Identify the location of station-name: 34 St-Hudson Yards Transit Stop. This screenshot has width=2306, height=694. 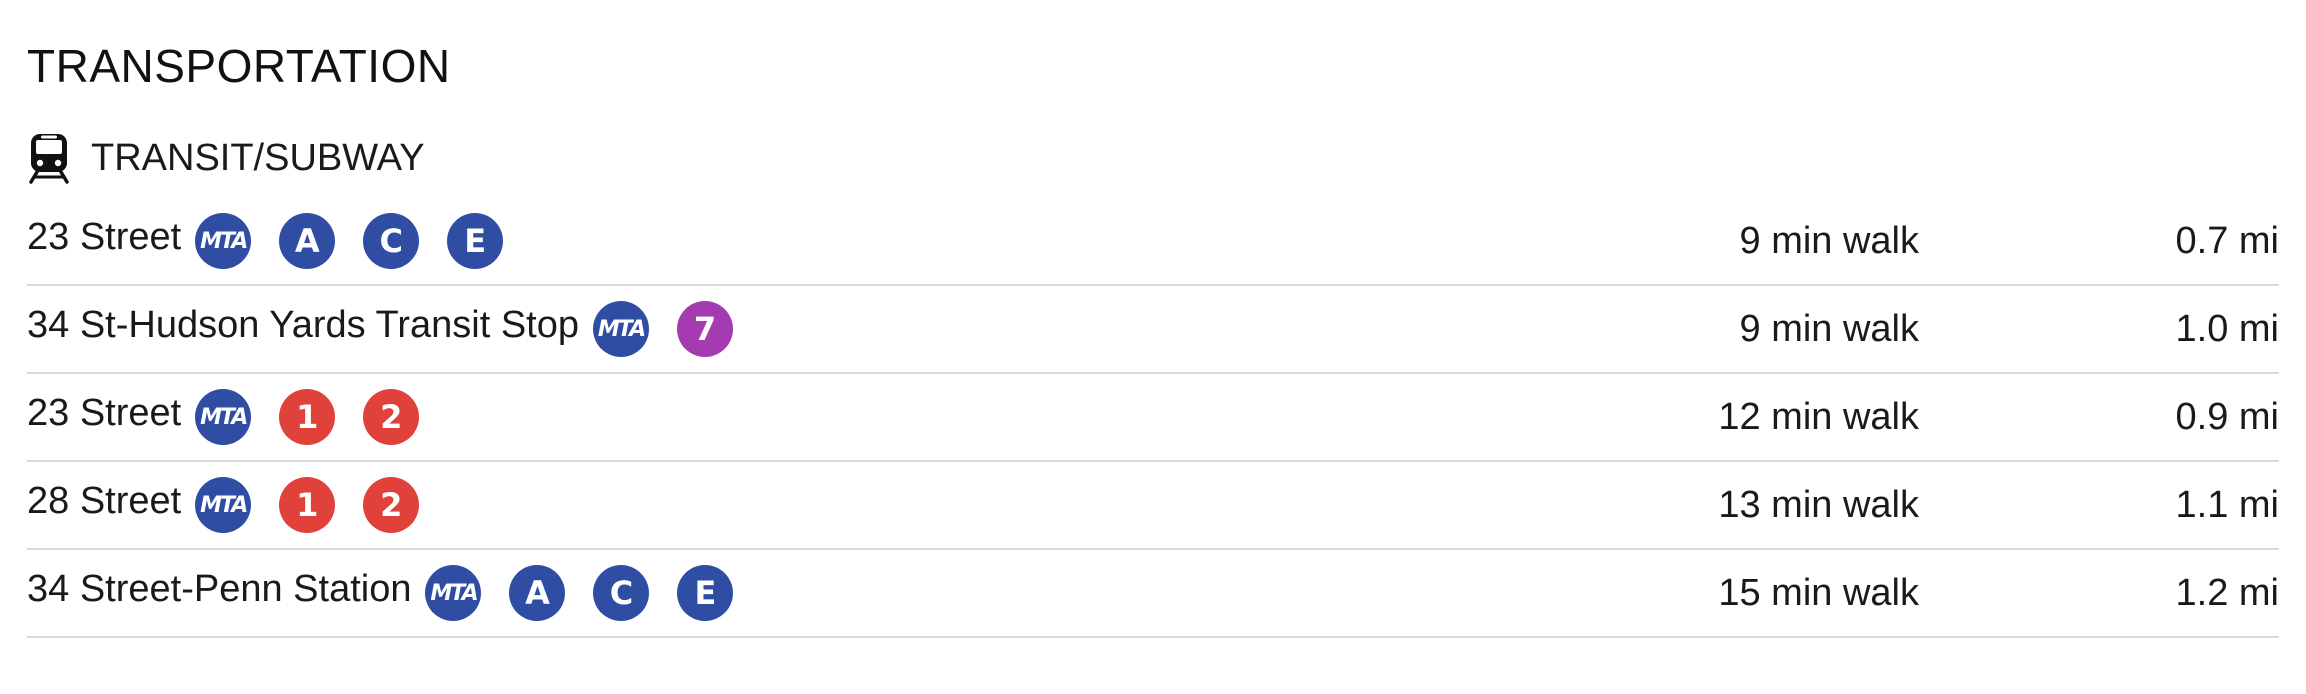
(303, 325).